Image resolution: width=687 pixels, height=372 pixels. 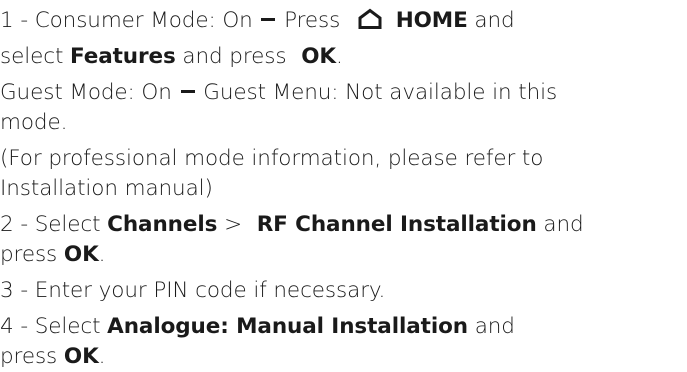 I want to click on line-select-features: select Features and press OK., so click(x=171, y=57).